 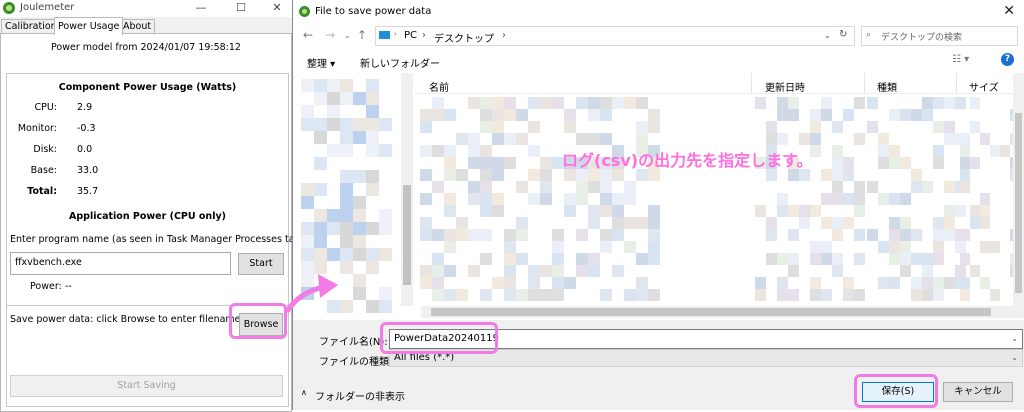 What do you see at coordinates (410, 35) in the screenshot?
I see `address-segment-pc: PC` at bounding box center [410, 35].